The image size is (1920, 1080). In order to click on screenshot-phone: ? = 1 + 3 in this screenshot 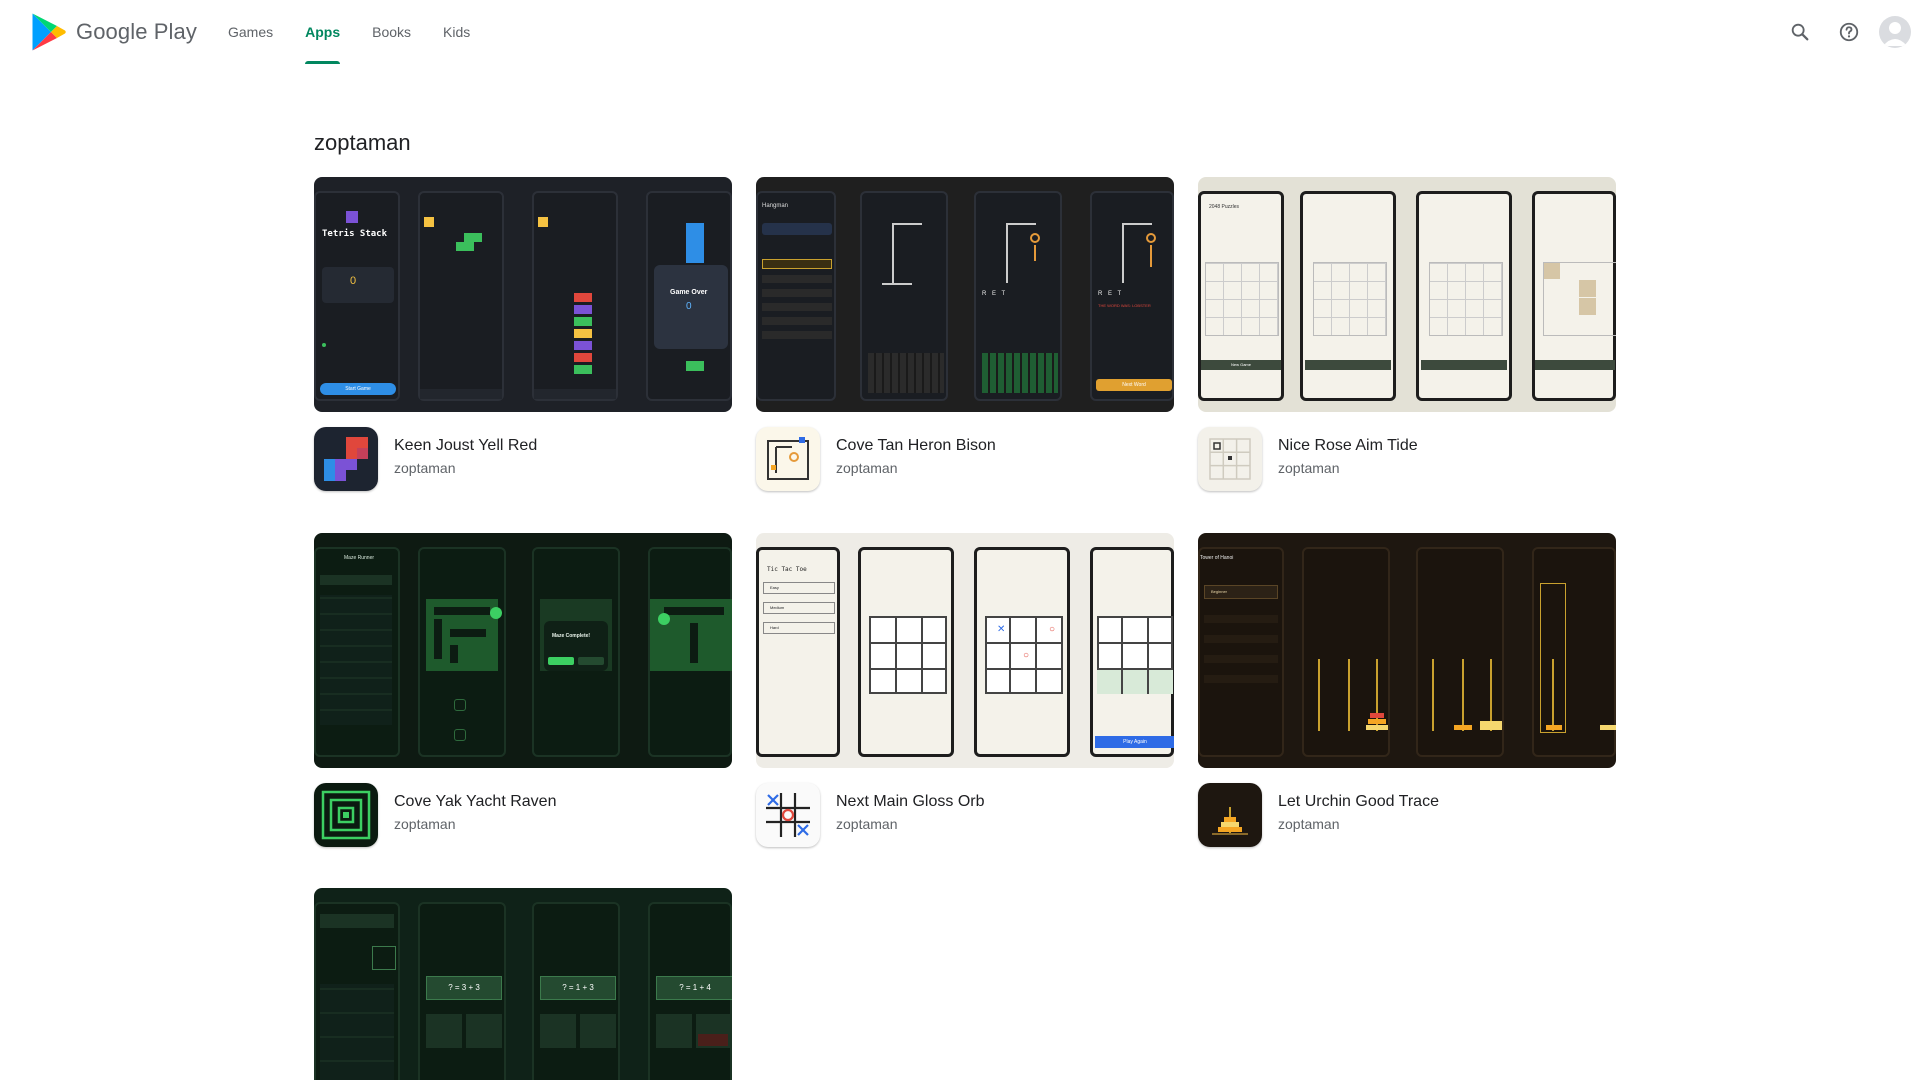, I will do `click(576, 991)`.